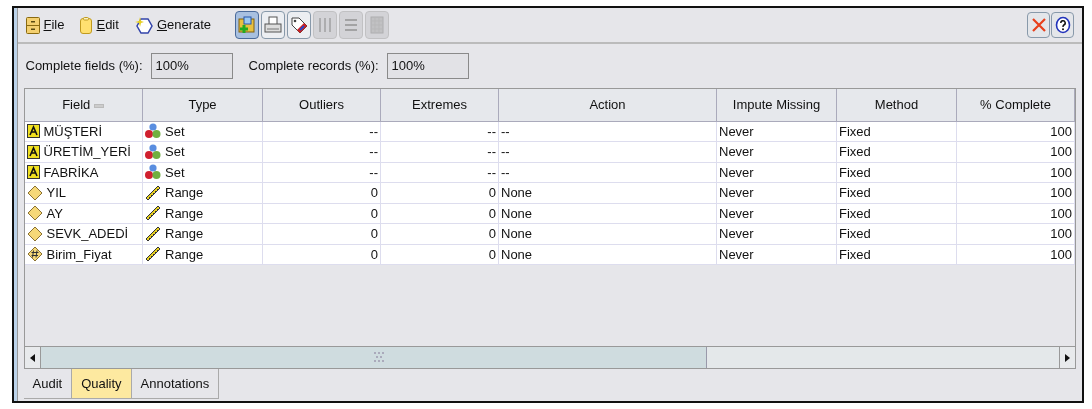 Image resolution: width=1092 pixels, height=409 pixels. I want to click on tab: Annotations, so click(175, 384).